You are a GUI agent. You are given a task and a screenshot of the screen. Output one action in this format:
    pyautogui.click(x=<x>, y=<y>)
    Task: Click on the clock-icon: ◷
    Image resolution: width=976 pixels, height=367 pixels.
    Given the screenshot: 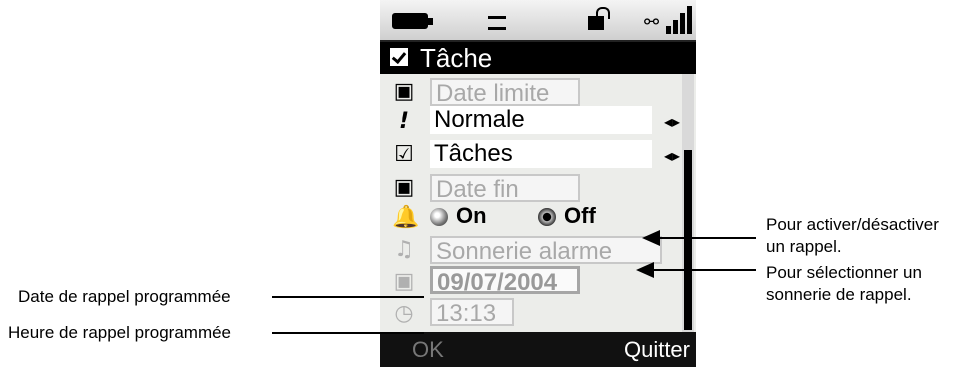 What is the action you would take?
    pyautogui.click(x=404, y=313)
    